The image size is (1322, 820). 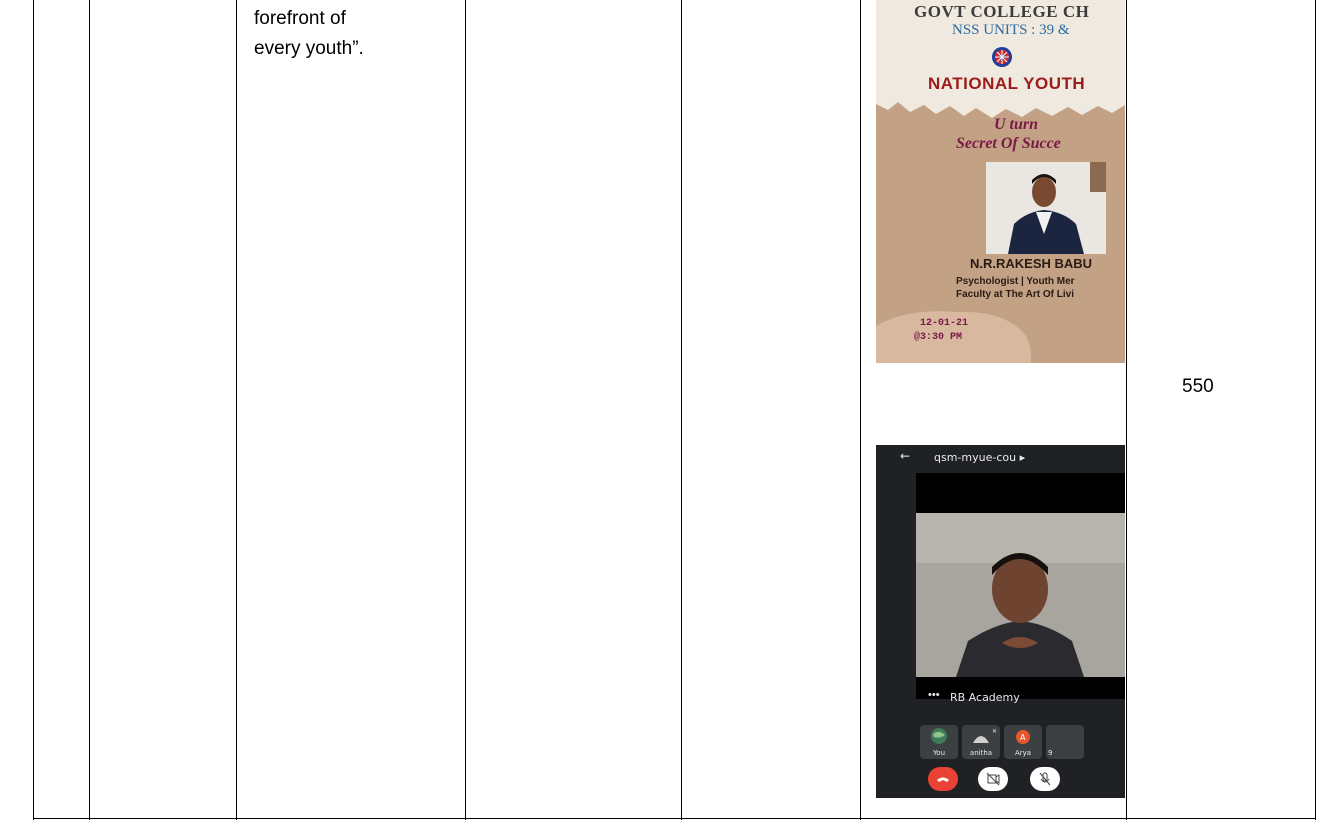 I want to click on poster-event-title: NATIONAL YOUTH, so click(x=1007, y=83).